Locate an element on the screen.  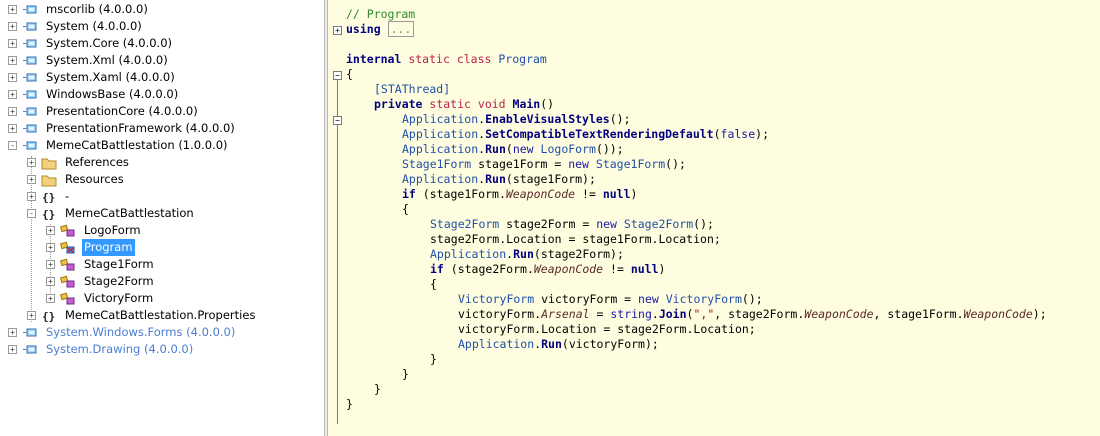
tree-item-label: System.Xml (4.0.0.0) is located at coordinates (107, 60).